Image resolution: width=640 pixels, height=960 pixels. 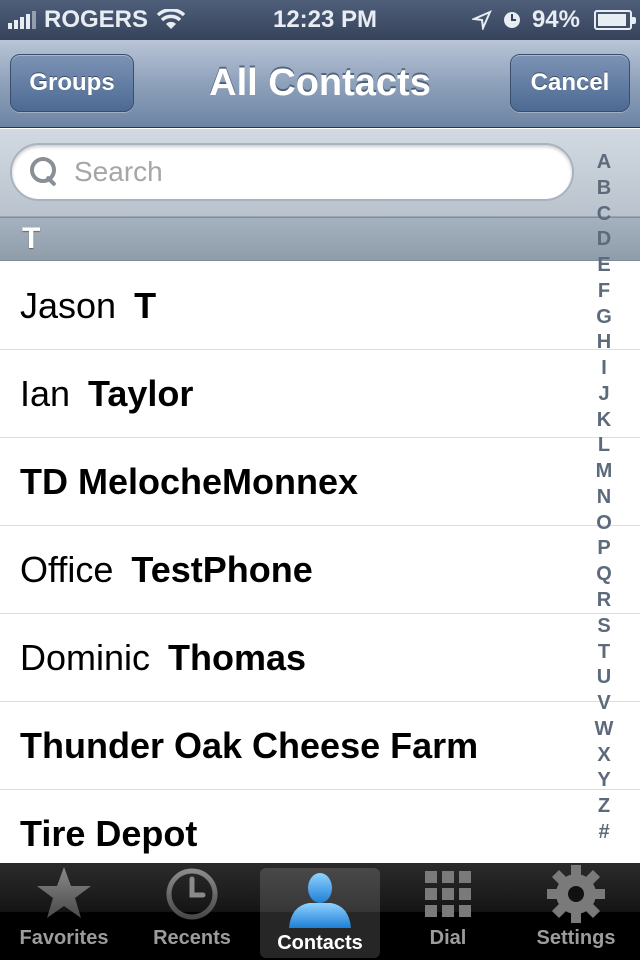 What do you see at coordinates (604, 445) in the screenshot?
I see `index-letter: L` at bounding box center [604, 445].